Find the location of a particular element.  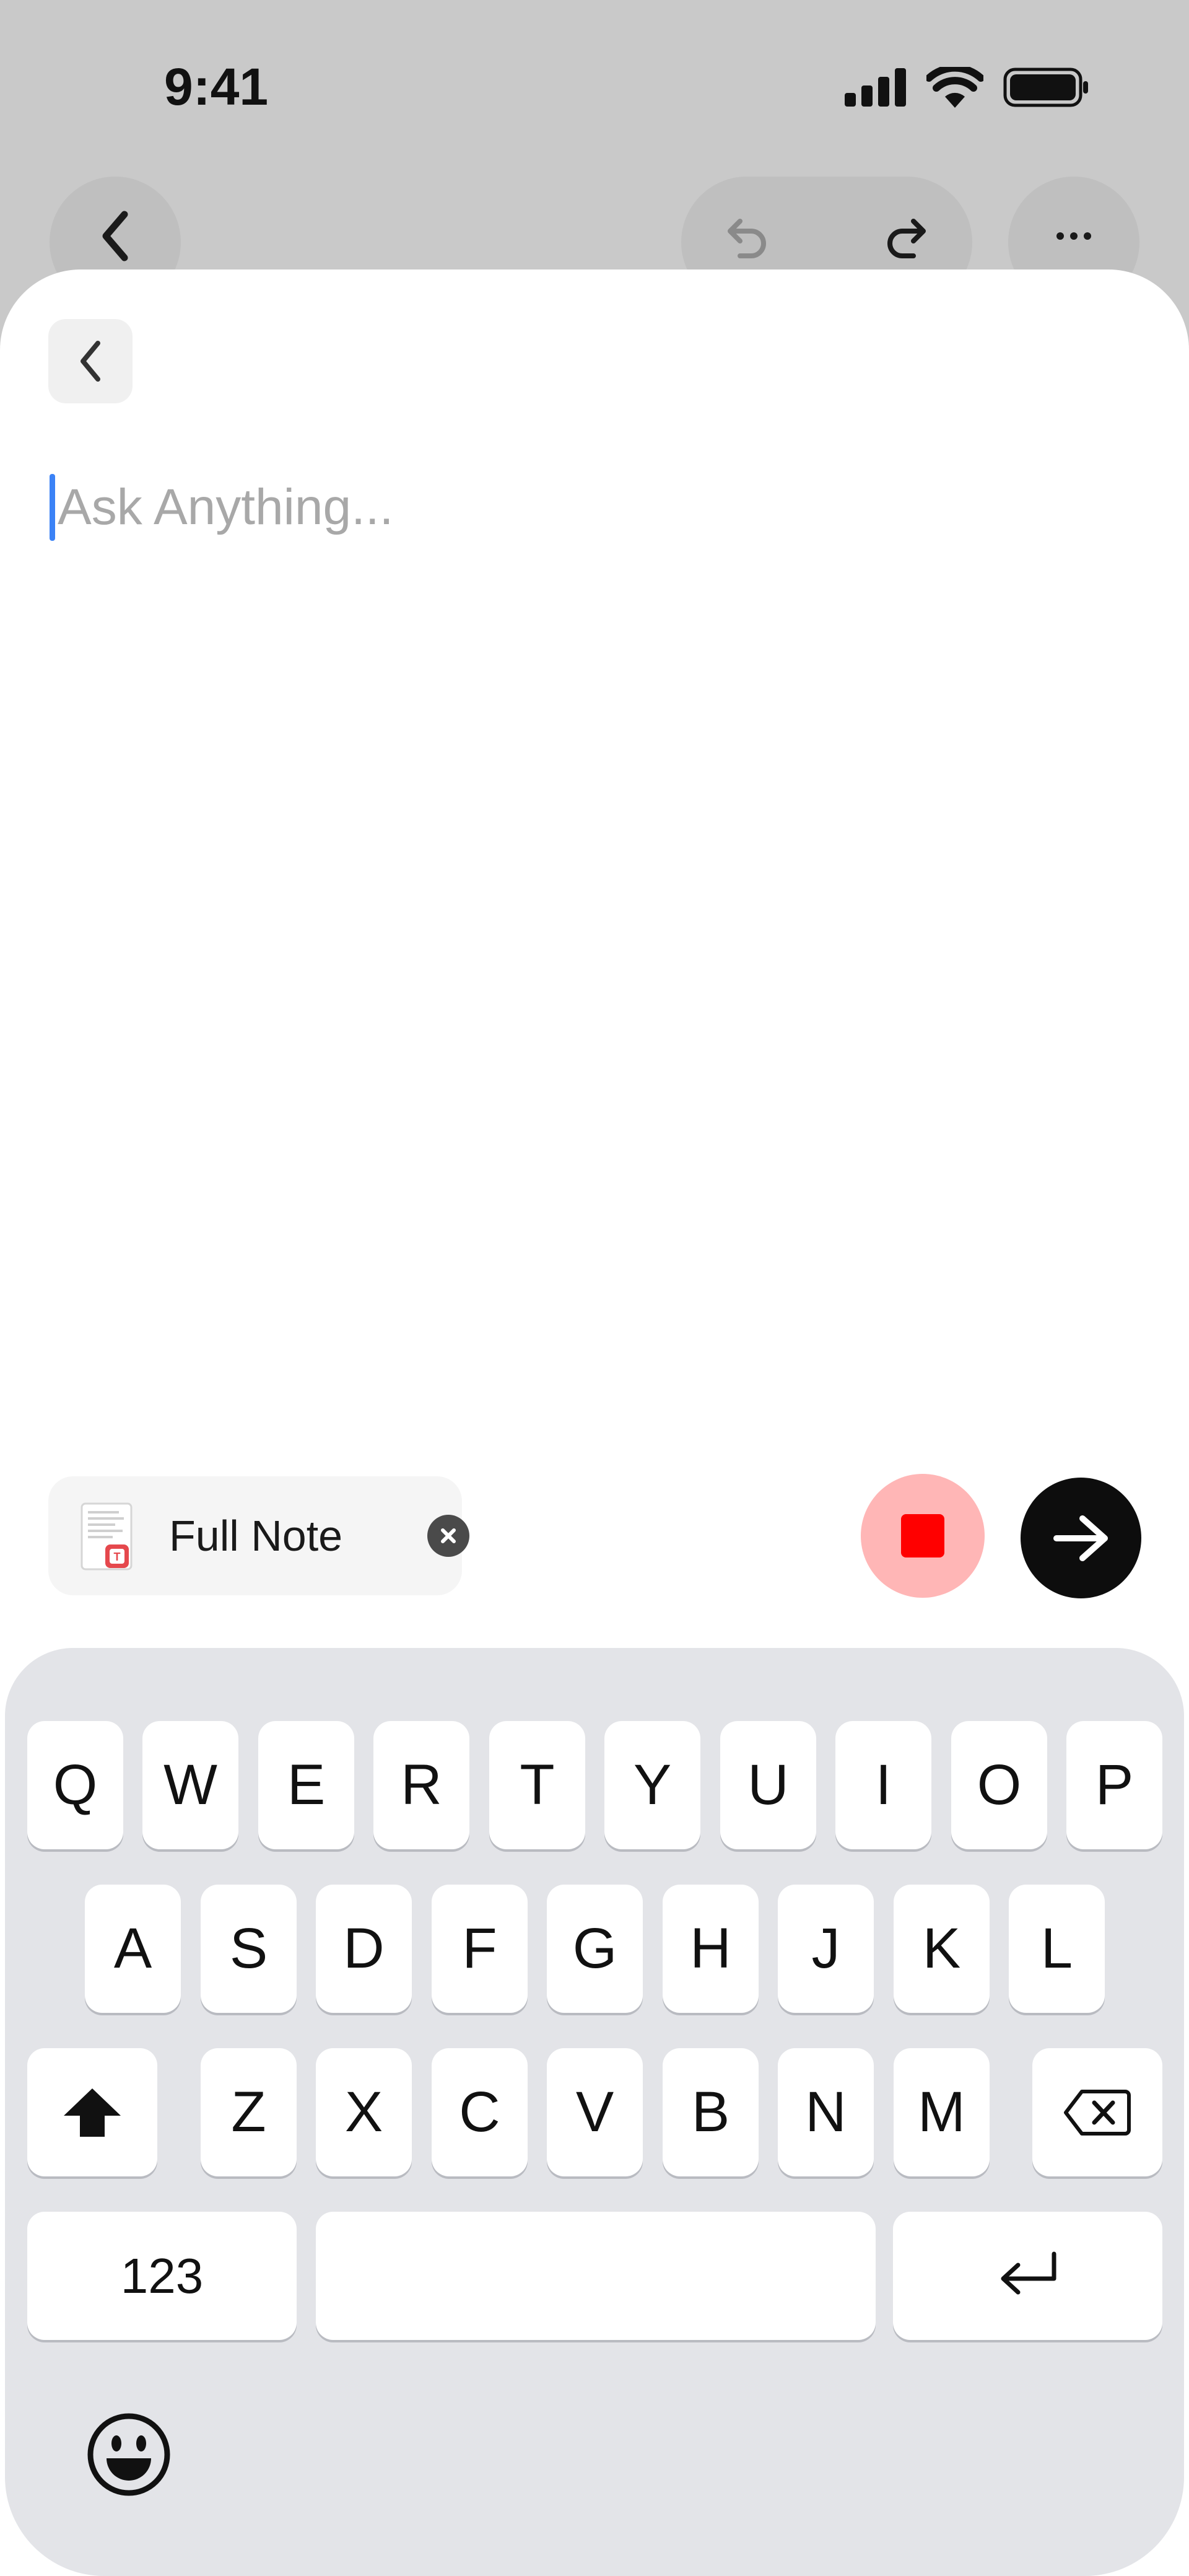

close-circle-icon is located at coordinates (448, 1535).